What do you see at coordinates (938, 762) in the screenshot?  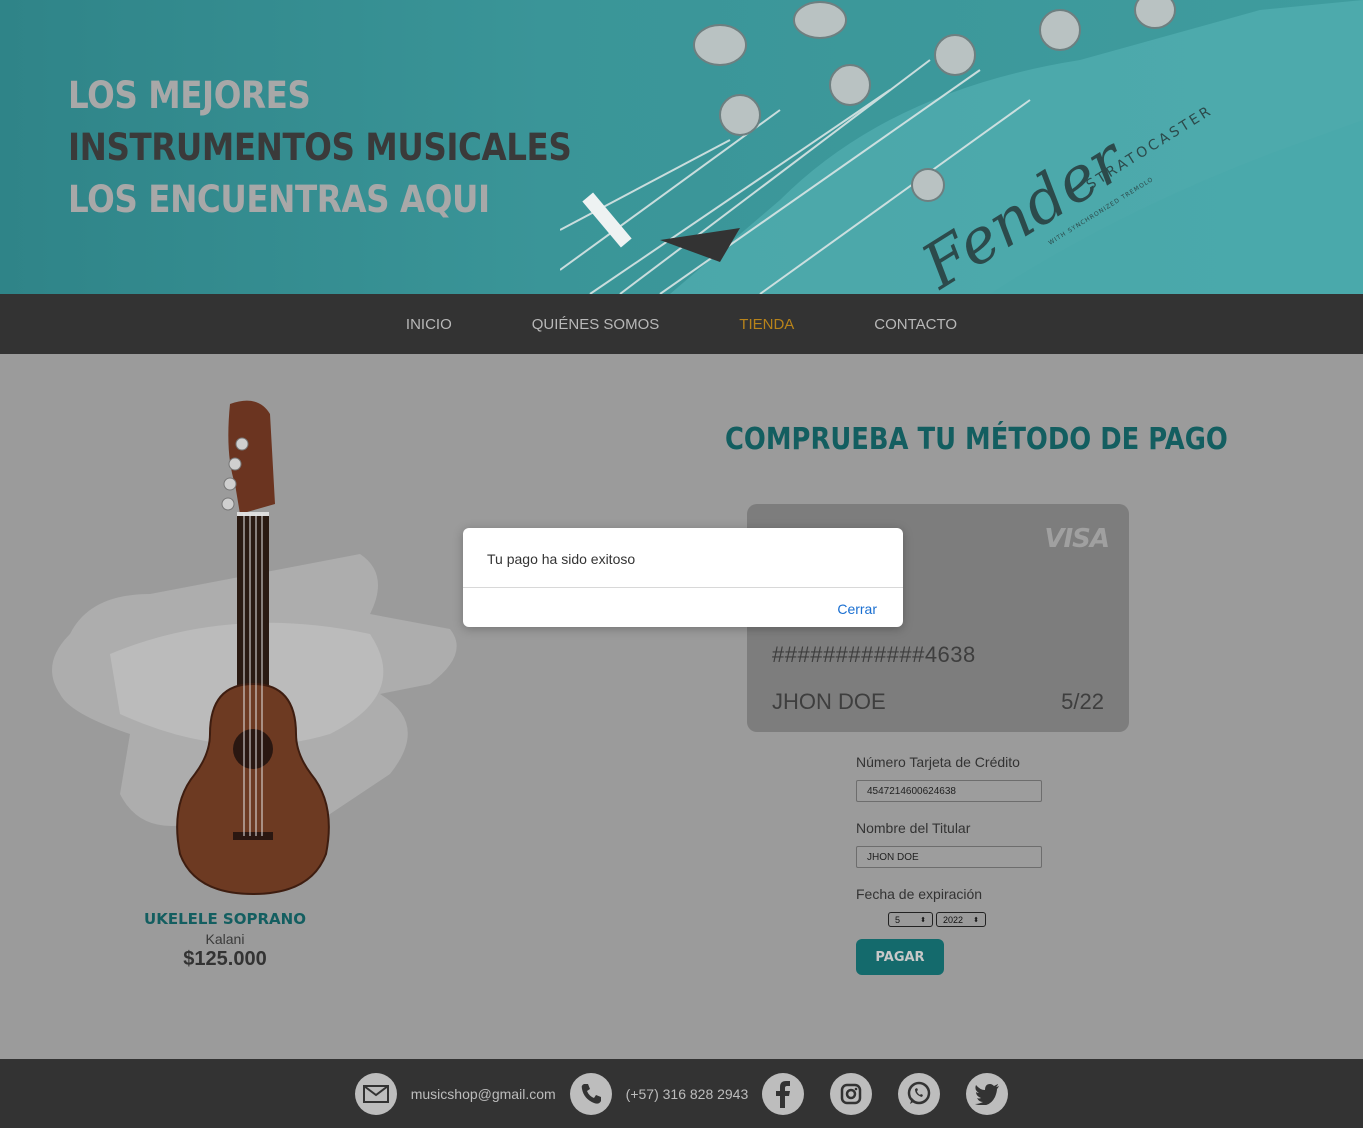 I see `card-number-label: Número Tarjeta de Crédito` at bounding box center [938, 762].